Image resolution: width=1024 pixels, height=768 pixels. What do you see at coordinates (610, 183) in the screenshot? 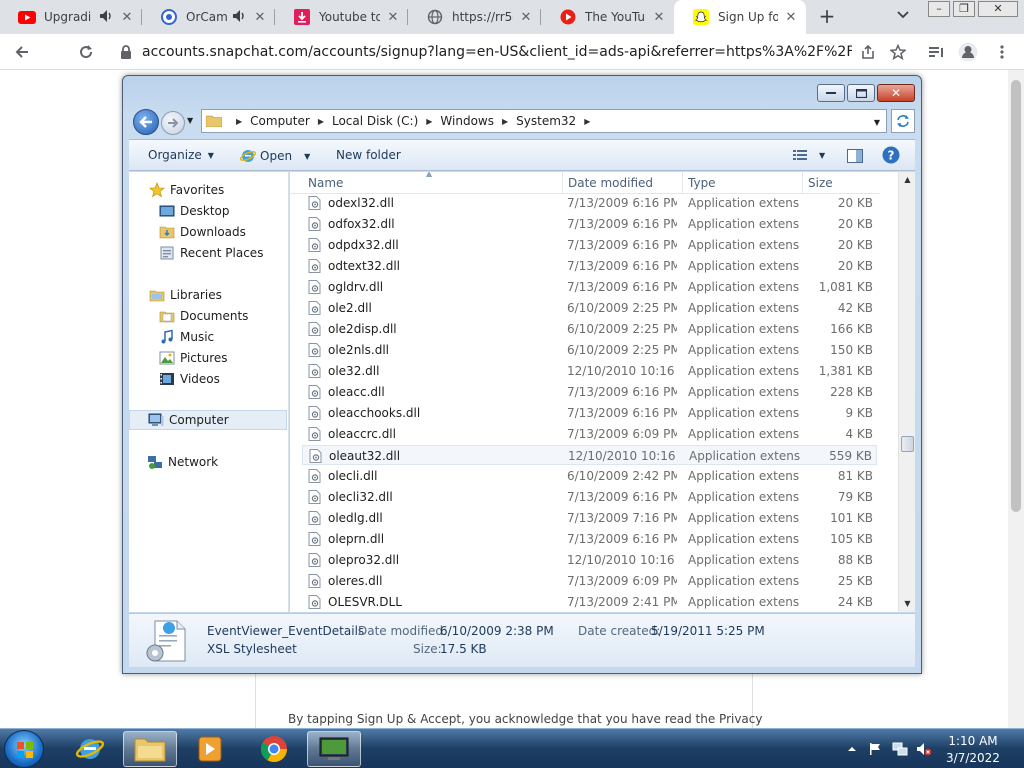
I see `column-date-modified: Date modified` at bounding box center [610, 183].